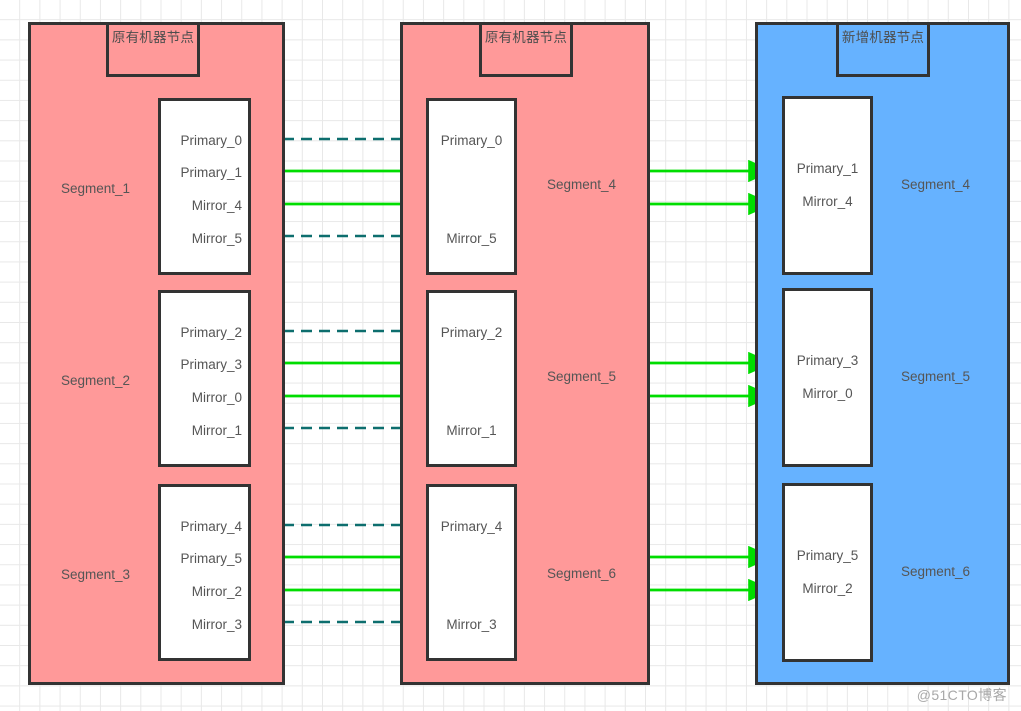 The height and width of the screenshot is (711, 1021). Describe the element at coordinates (95, 380) in the screenshot. I see `segment-label-left-2: Segment_2` at that location.